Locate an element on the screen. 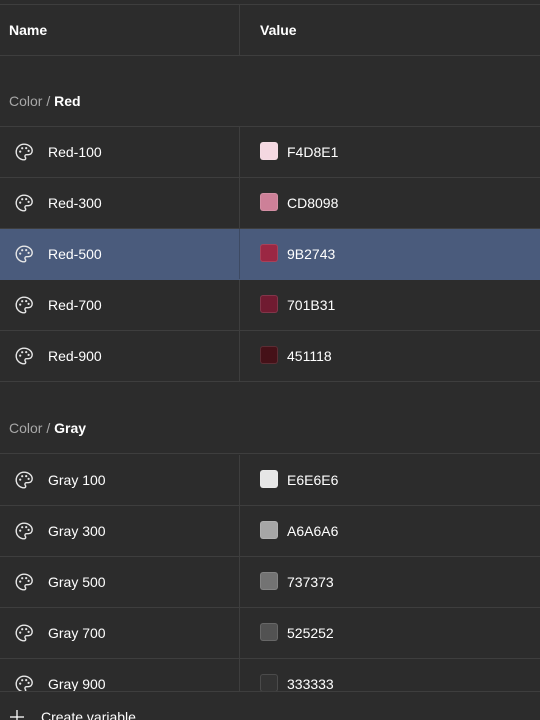 This screenshot has height=720, width=540. group-name: Gray is located at coordinates (70, 428).